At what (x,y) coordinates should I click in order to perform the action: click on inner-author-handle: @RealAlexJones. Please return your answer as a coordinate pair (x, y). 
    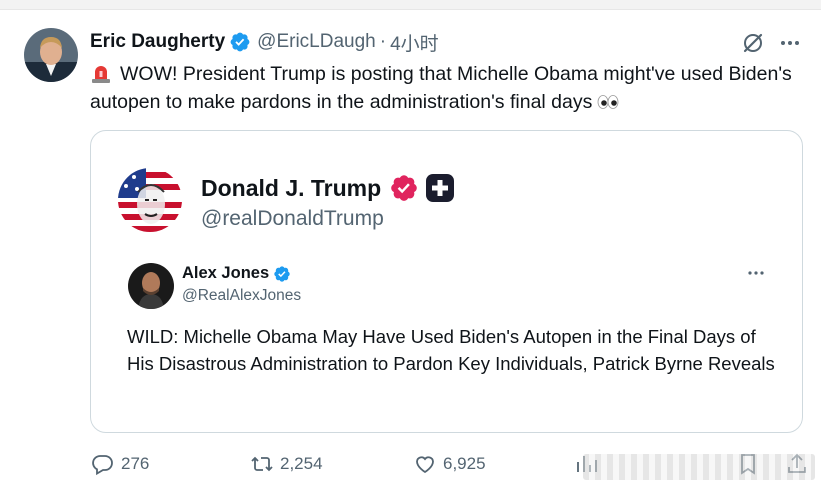
    Looking at the image, I should click on (241, 296).